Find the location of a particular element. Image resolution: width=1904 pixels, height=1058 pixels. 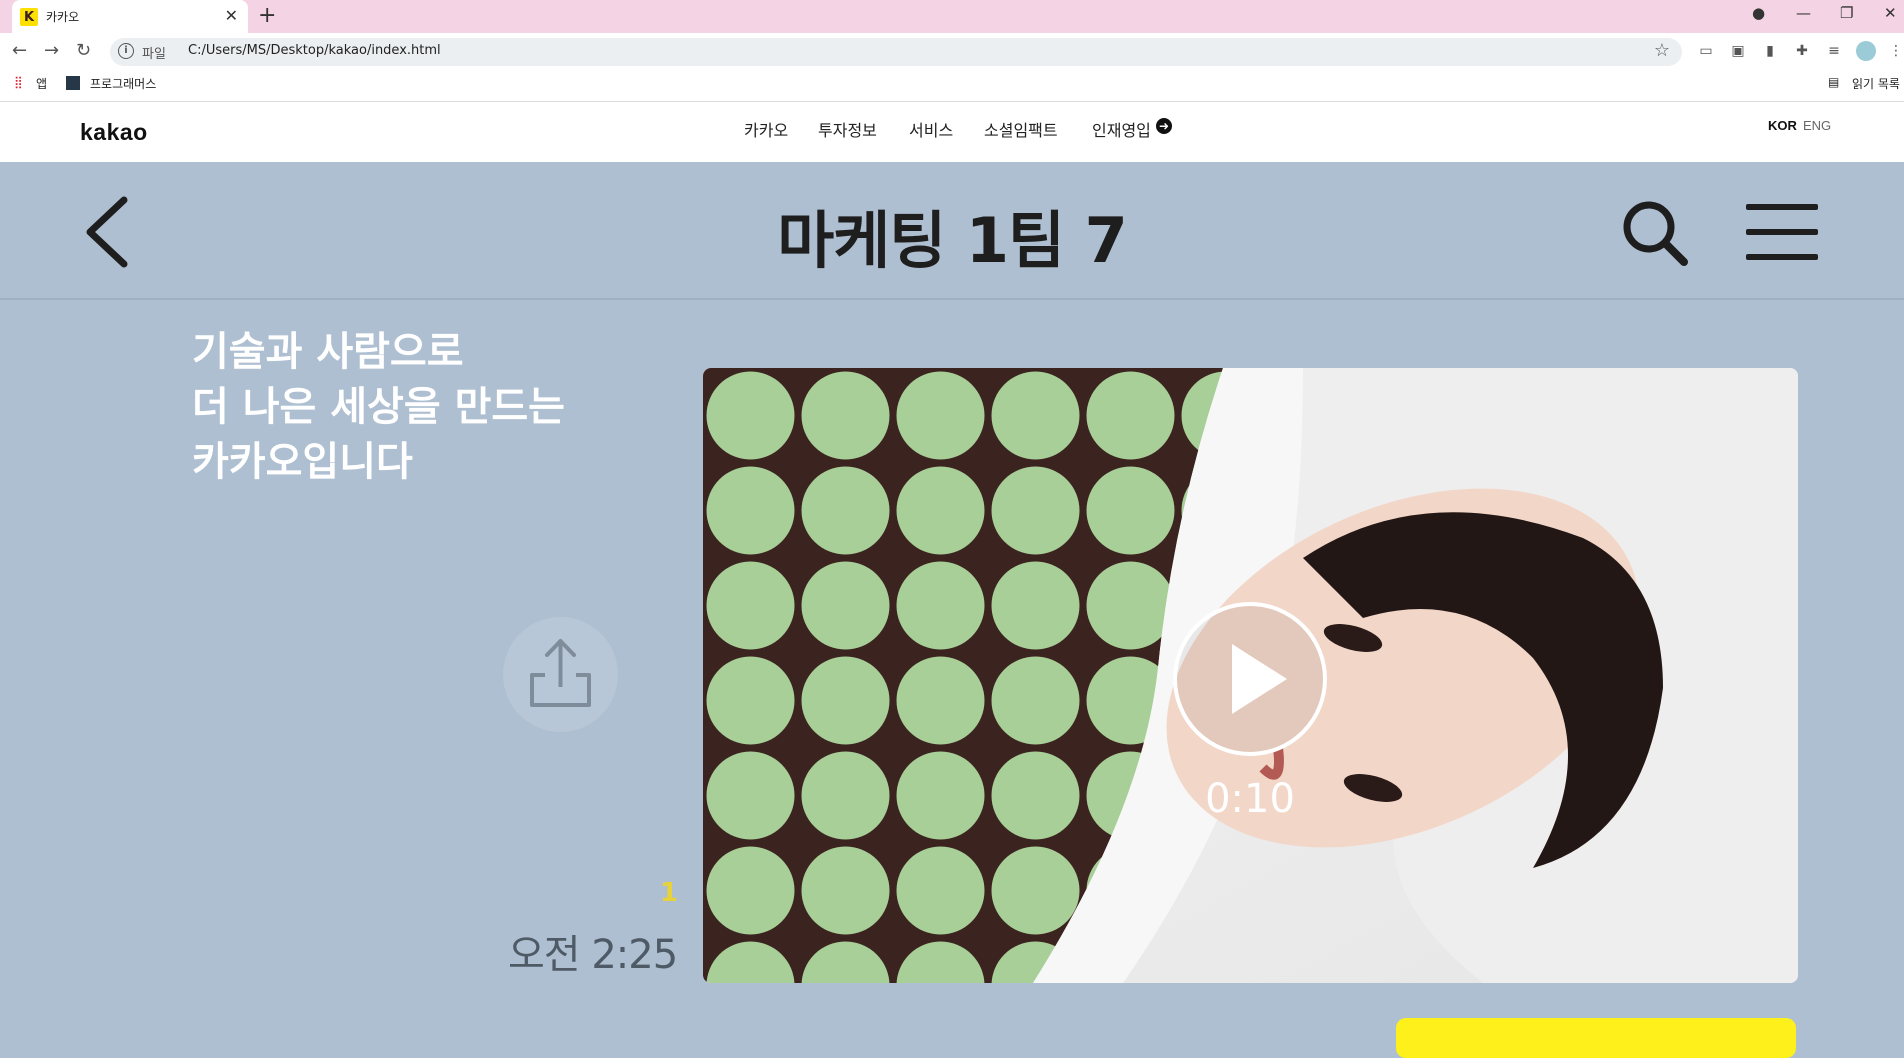

minimize-button: — is located at coordinates (1803, 13).